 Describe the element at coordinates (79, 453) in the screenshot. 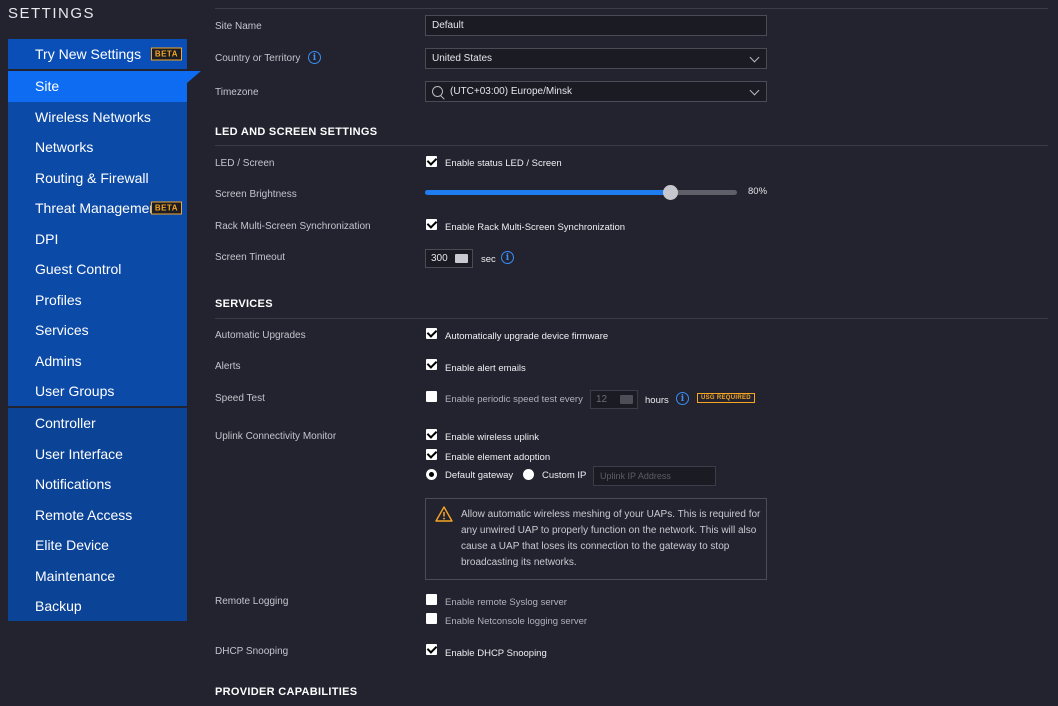

I see `sidebar-item-label: User Interface` at that location.